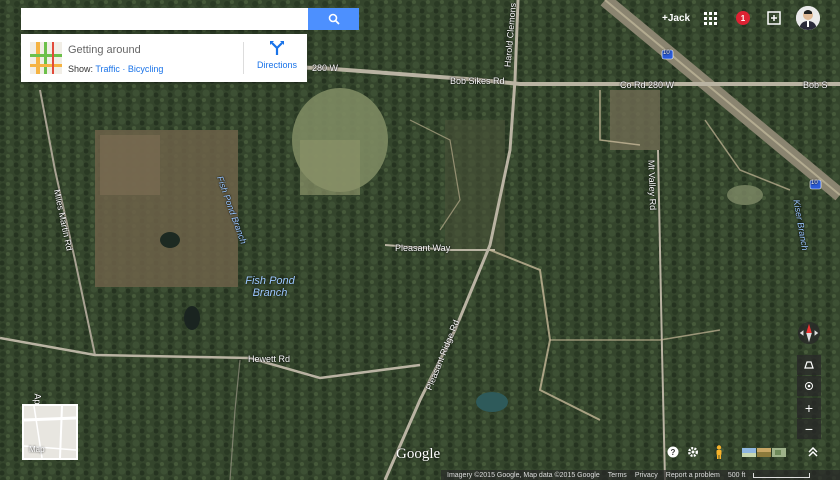 Image resolution: width=840 pixels, height=480 pixels. I want to click on gear-icon, so click(693, 452).